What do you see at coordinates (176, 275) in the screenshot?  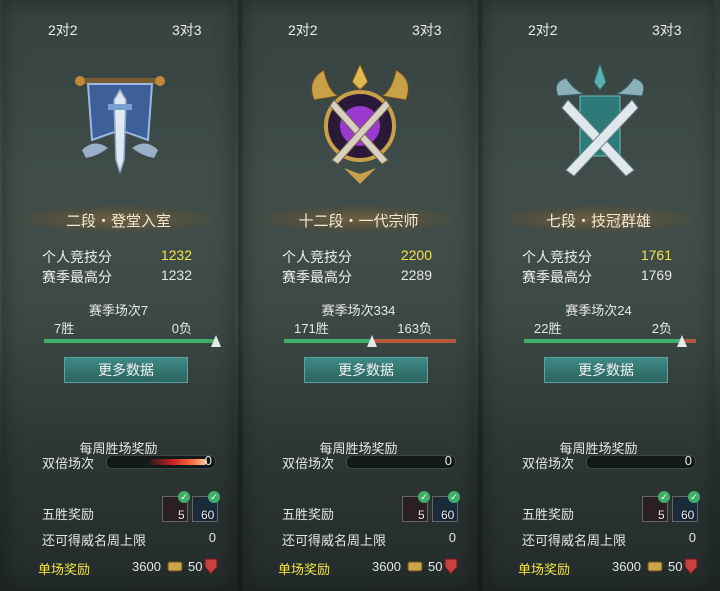 I see `season-high-value: 1232` at bounding box center [176, 275].